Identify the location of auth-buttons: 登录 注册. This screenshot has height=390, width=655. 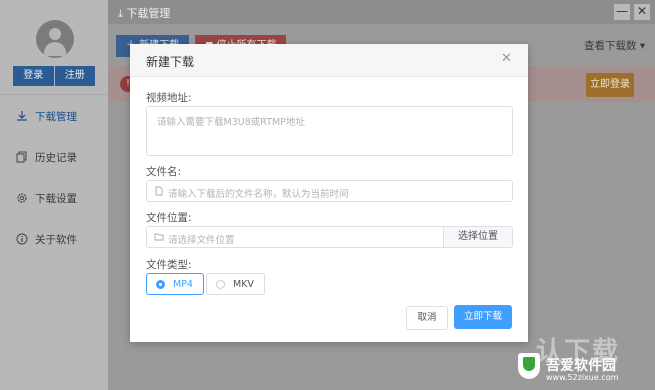
(54, 76).